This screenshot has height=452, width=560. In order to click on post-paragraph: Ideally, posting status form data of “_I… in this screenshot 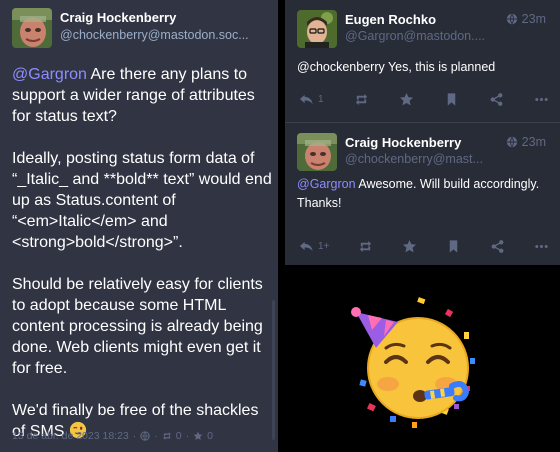, I will do `click(142, 200)`.